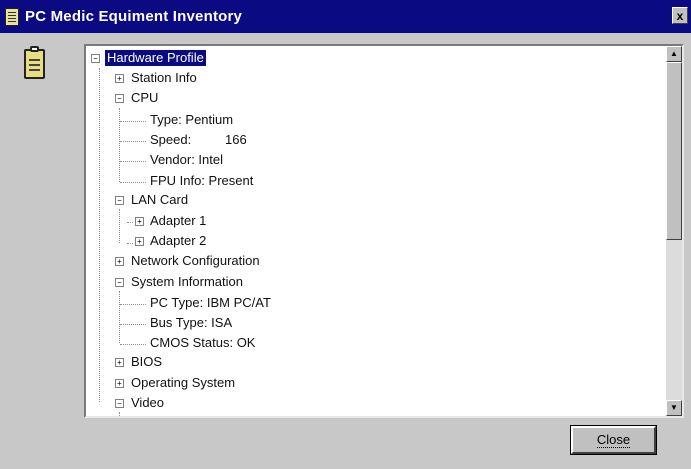  Describe the element at coordinates (164, 78) in the screenshot. I see `tree-node-station-info: Station Info` at that location.